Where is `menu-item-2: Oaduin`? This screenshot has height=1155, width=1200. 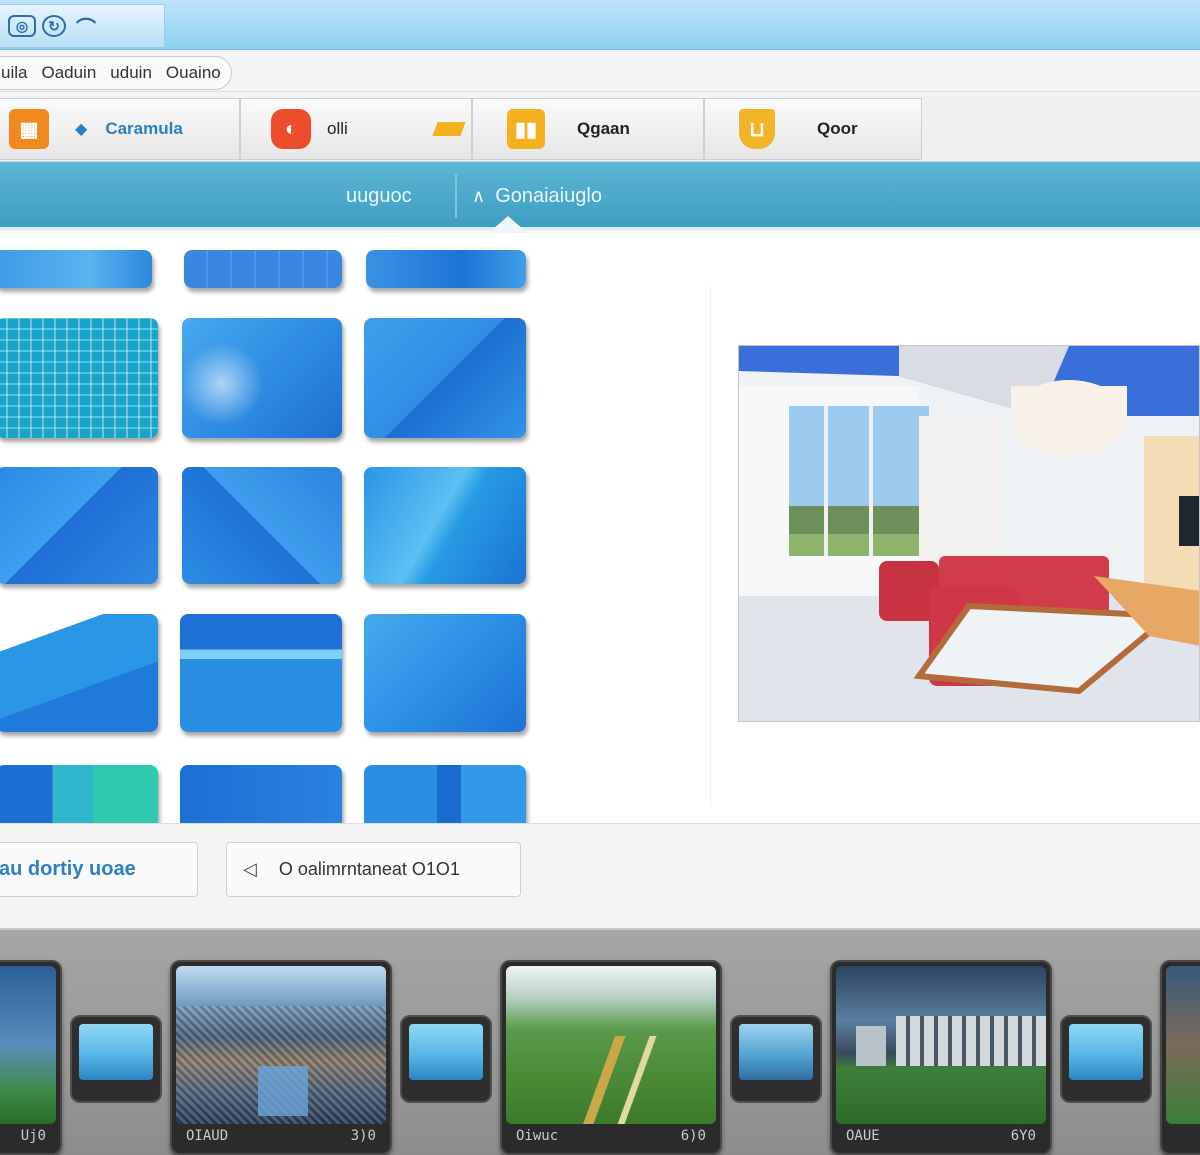 menu-item-2: Oaduin is located at coordinates (68, 73).